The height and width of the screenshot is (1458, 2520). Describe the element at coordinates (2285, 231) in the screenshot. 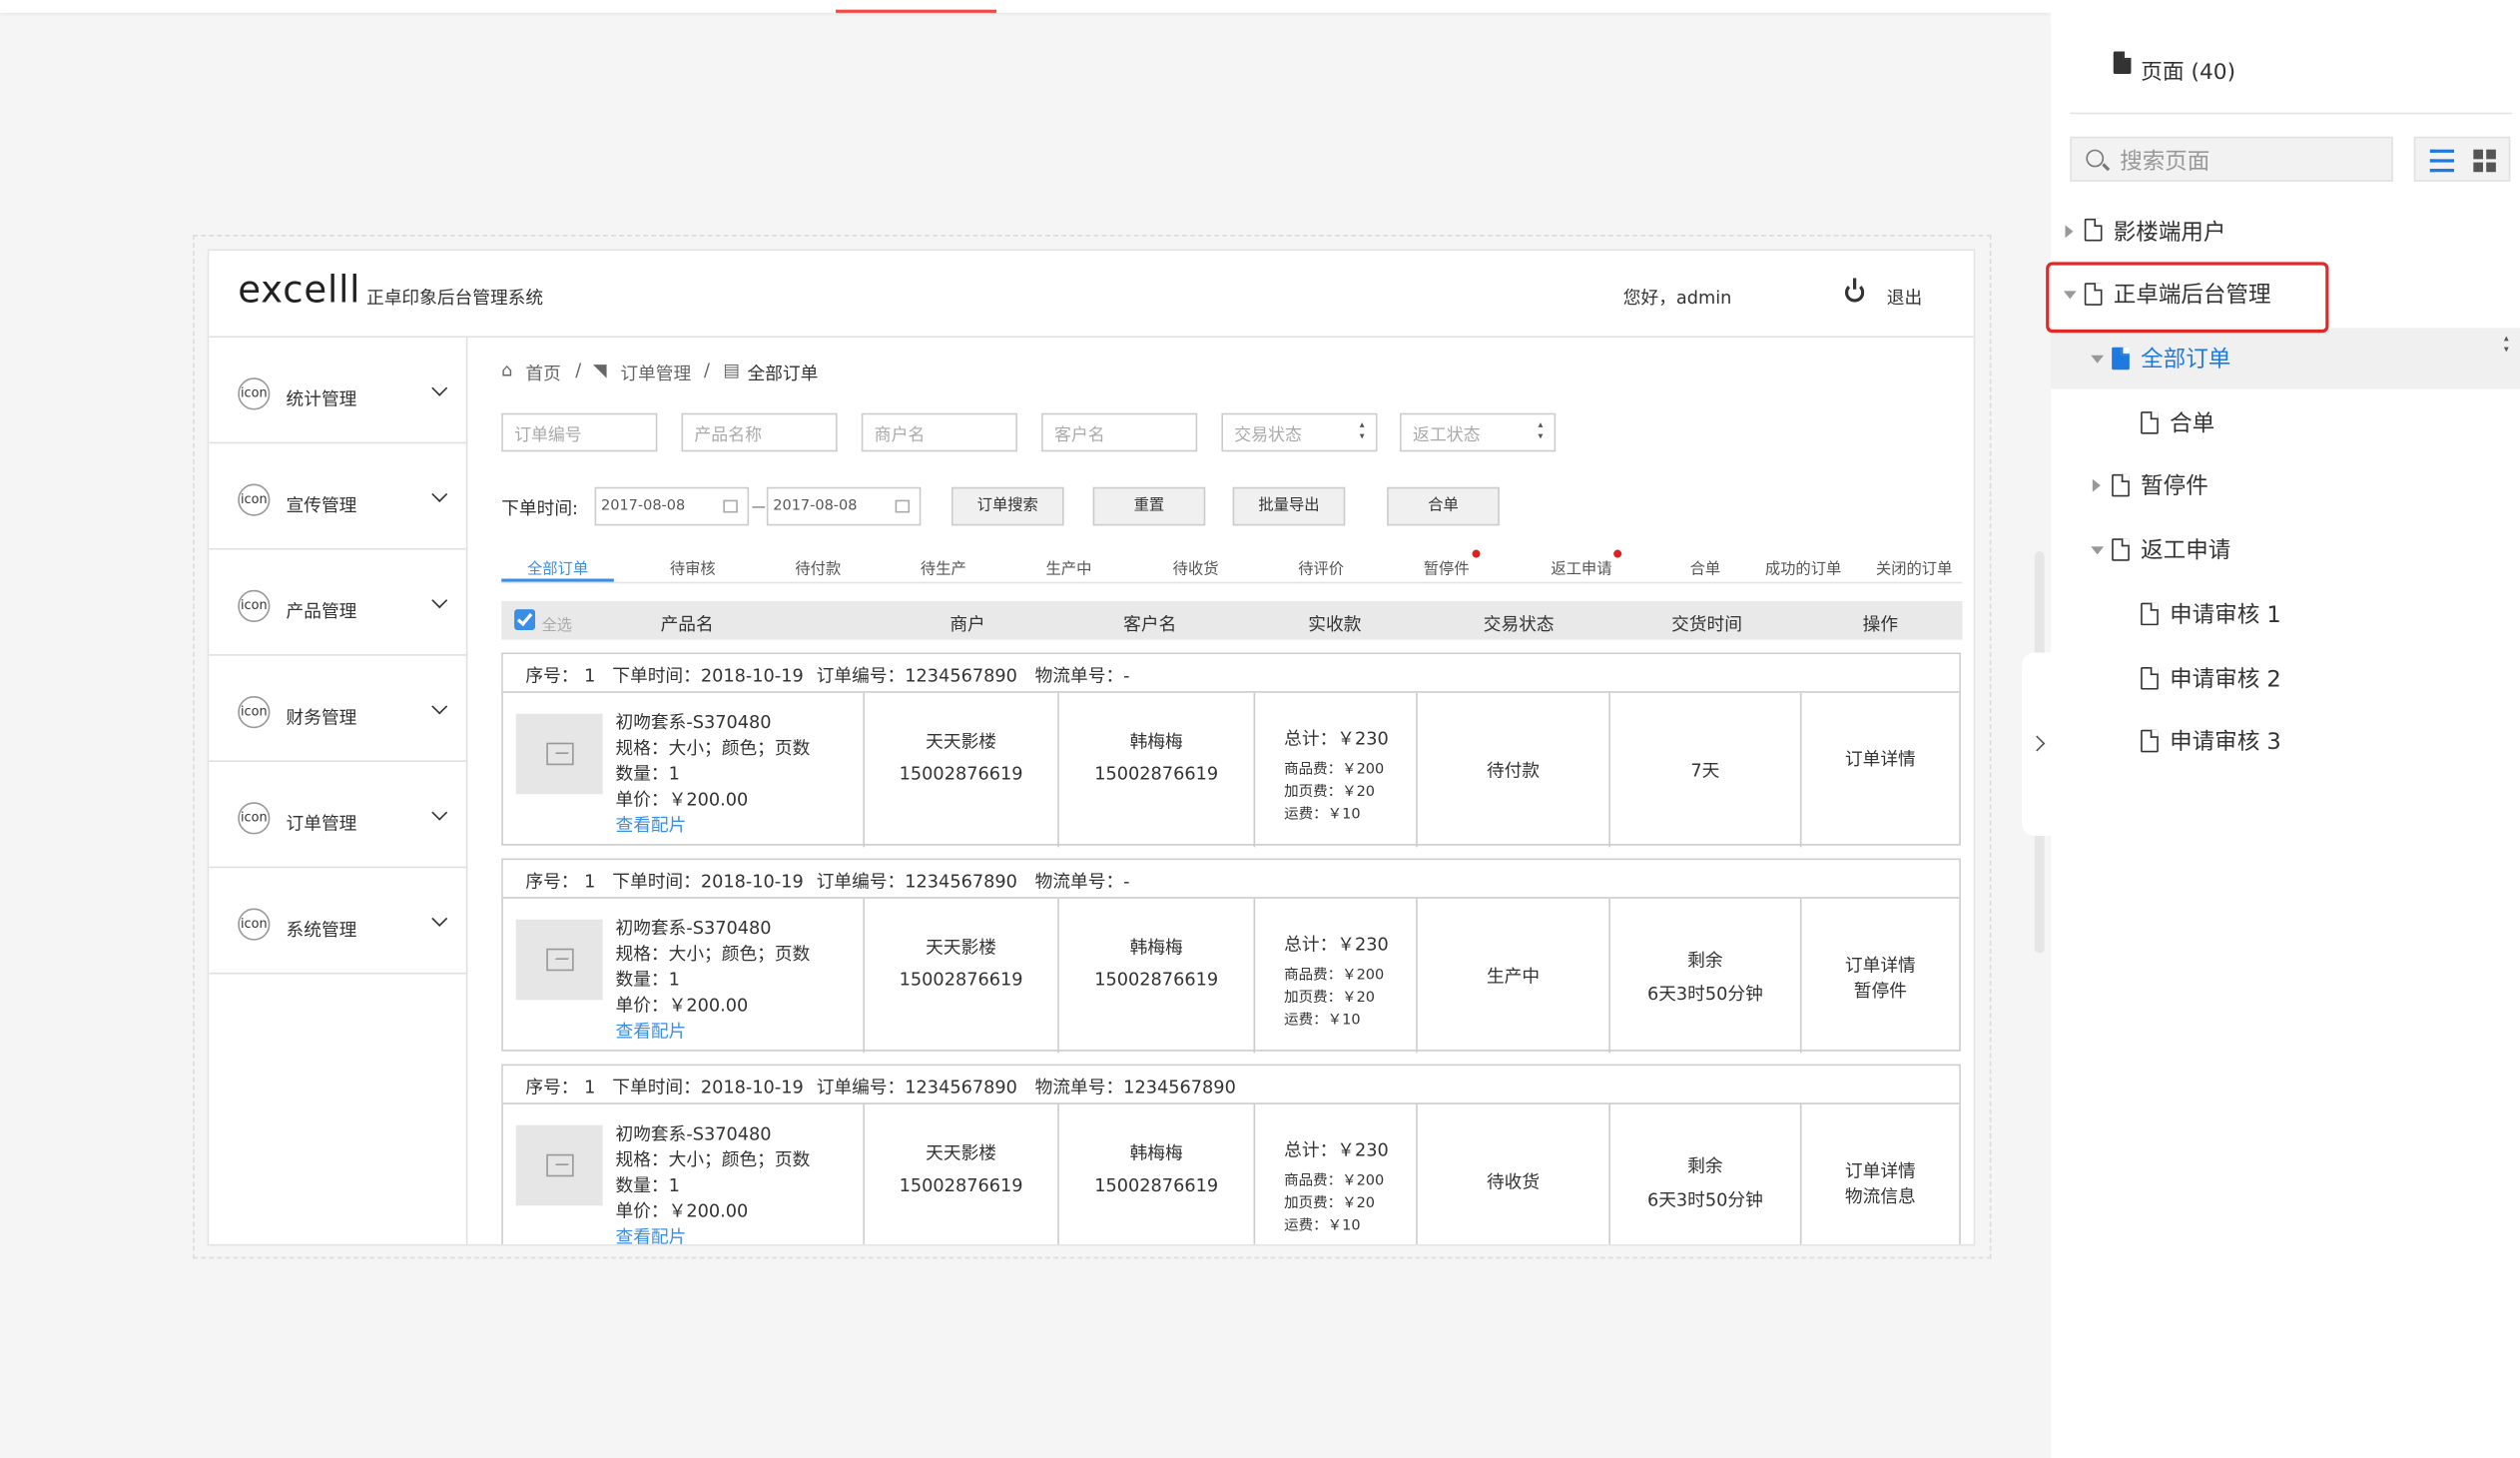

I see `page-tree-item: 影楼端用户` at that location.